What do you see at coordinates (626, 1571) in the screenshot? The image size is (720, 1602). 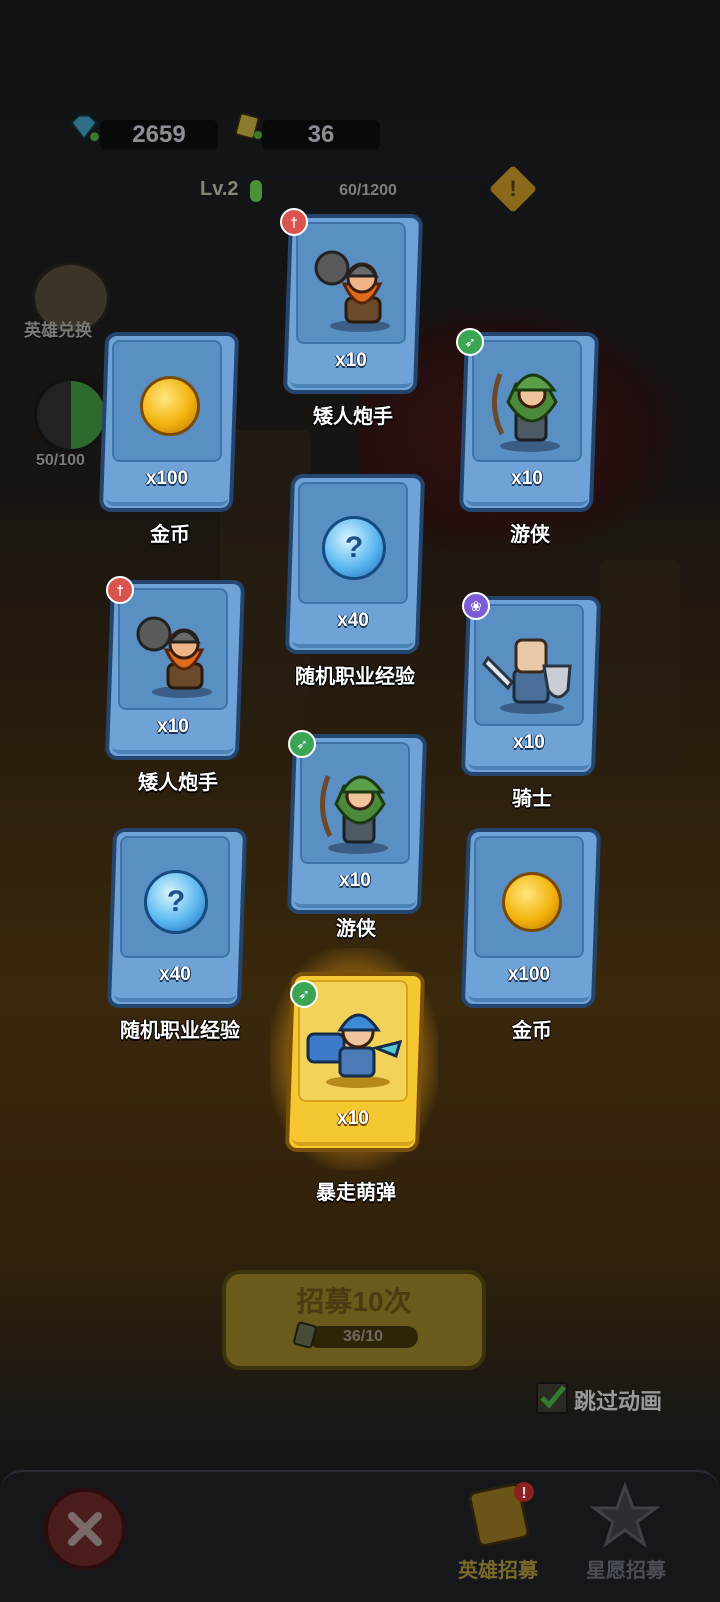 I see `tab-wish-recruit-label: 星愿招募` at bounding box center [626, 1571].